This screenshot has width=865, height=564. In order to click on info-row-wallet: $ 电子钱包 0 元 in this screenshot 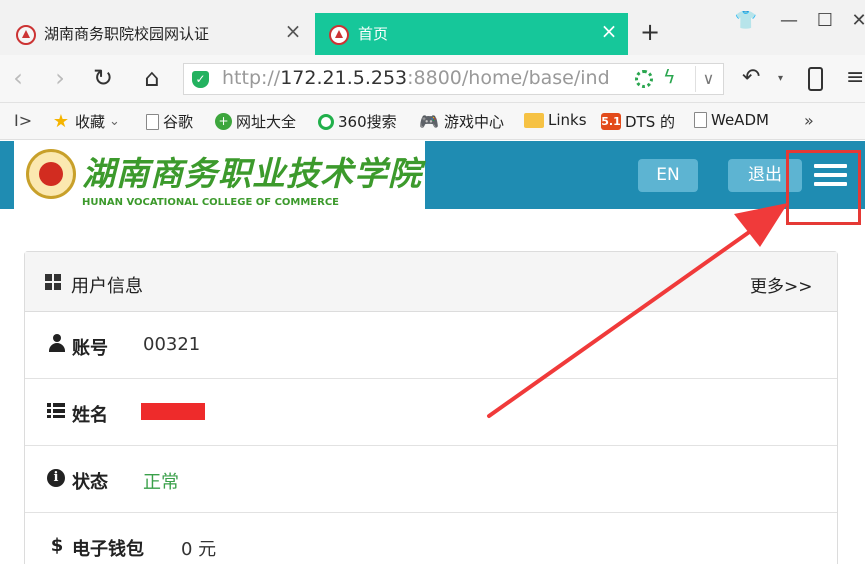, I will do `click(431, 538)`.